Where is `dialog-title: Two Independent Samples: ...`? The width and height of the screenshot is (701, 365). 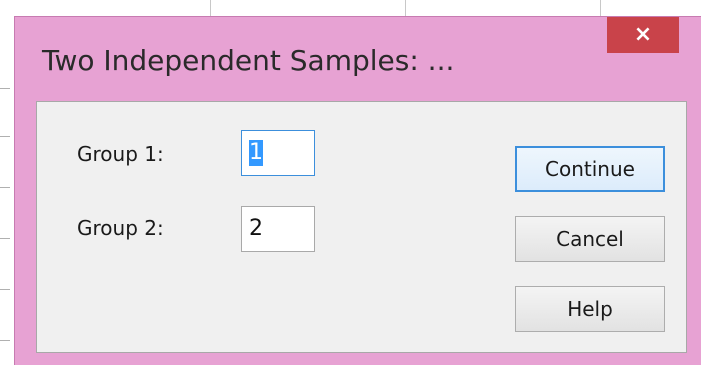
dialog-title: Two Independent Samples: ... is located at coordinates (248, 60).